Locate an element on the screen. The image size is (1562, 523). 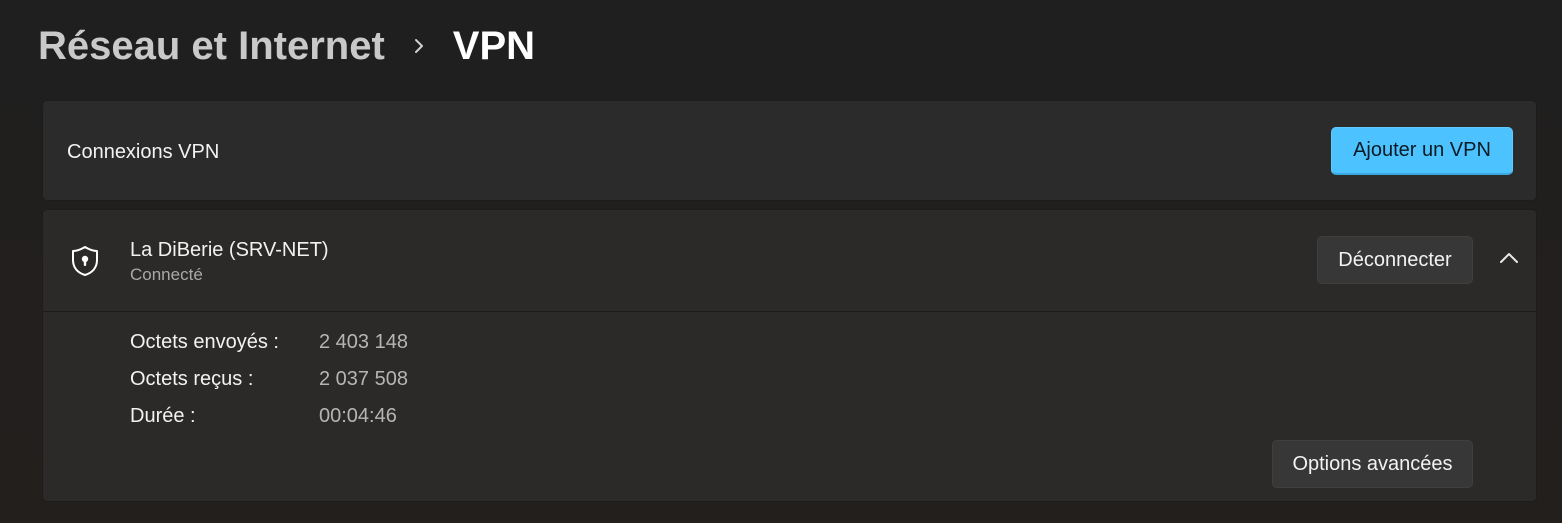
stat-label: Durée : is located at coordinates (163, 416).